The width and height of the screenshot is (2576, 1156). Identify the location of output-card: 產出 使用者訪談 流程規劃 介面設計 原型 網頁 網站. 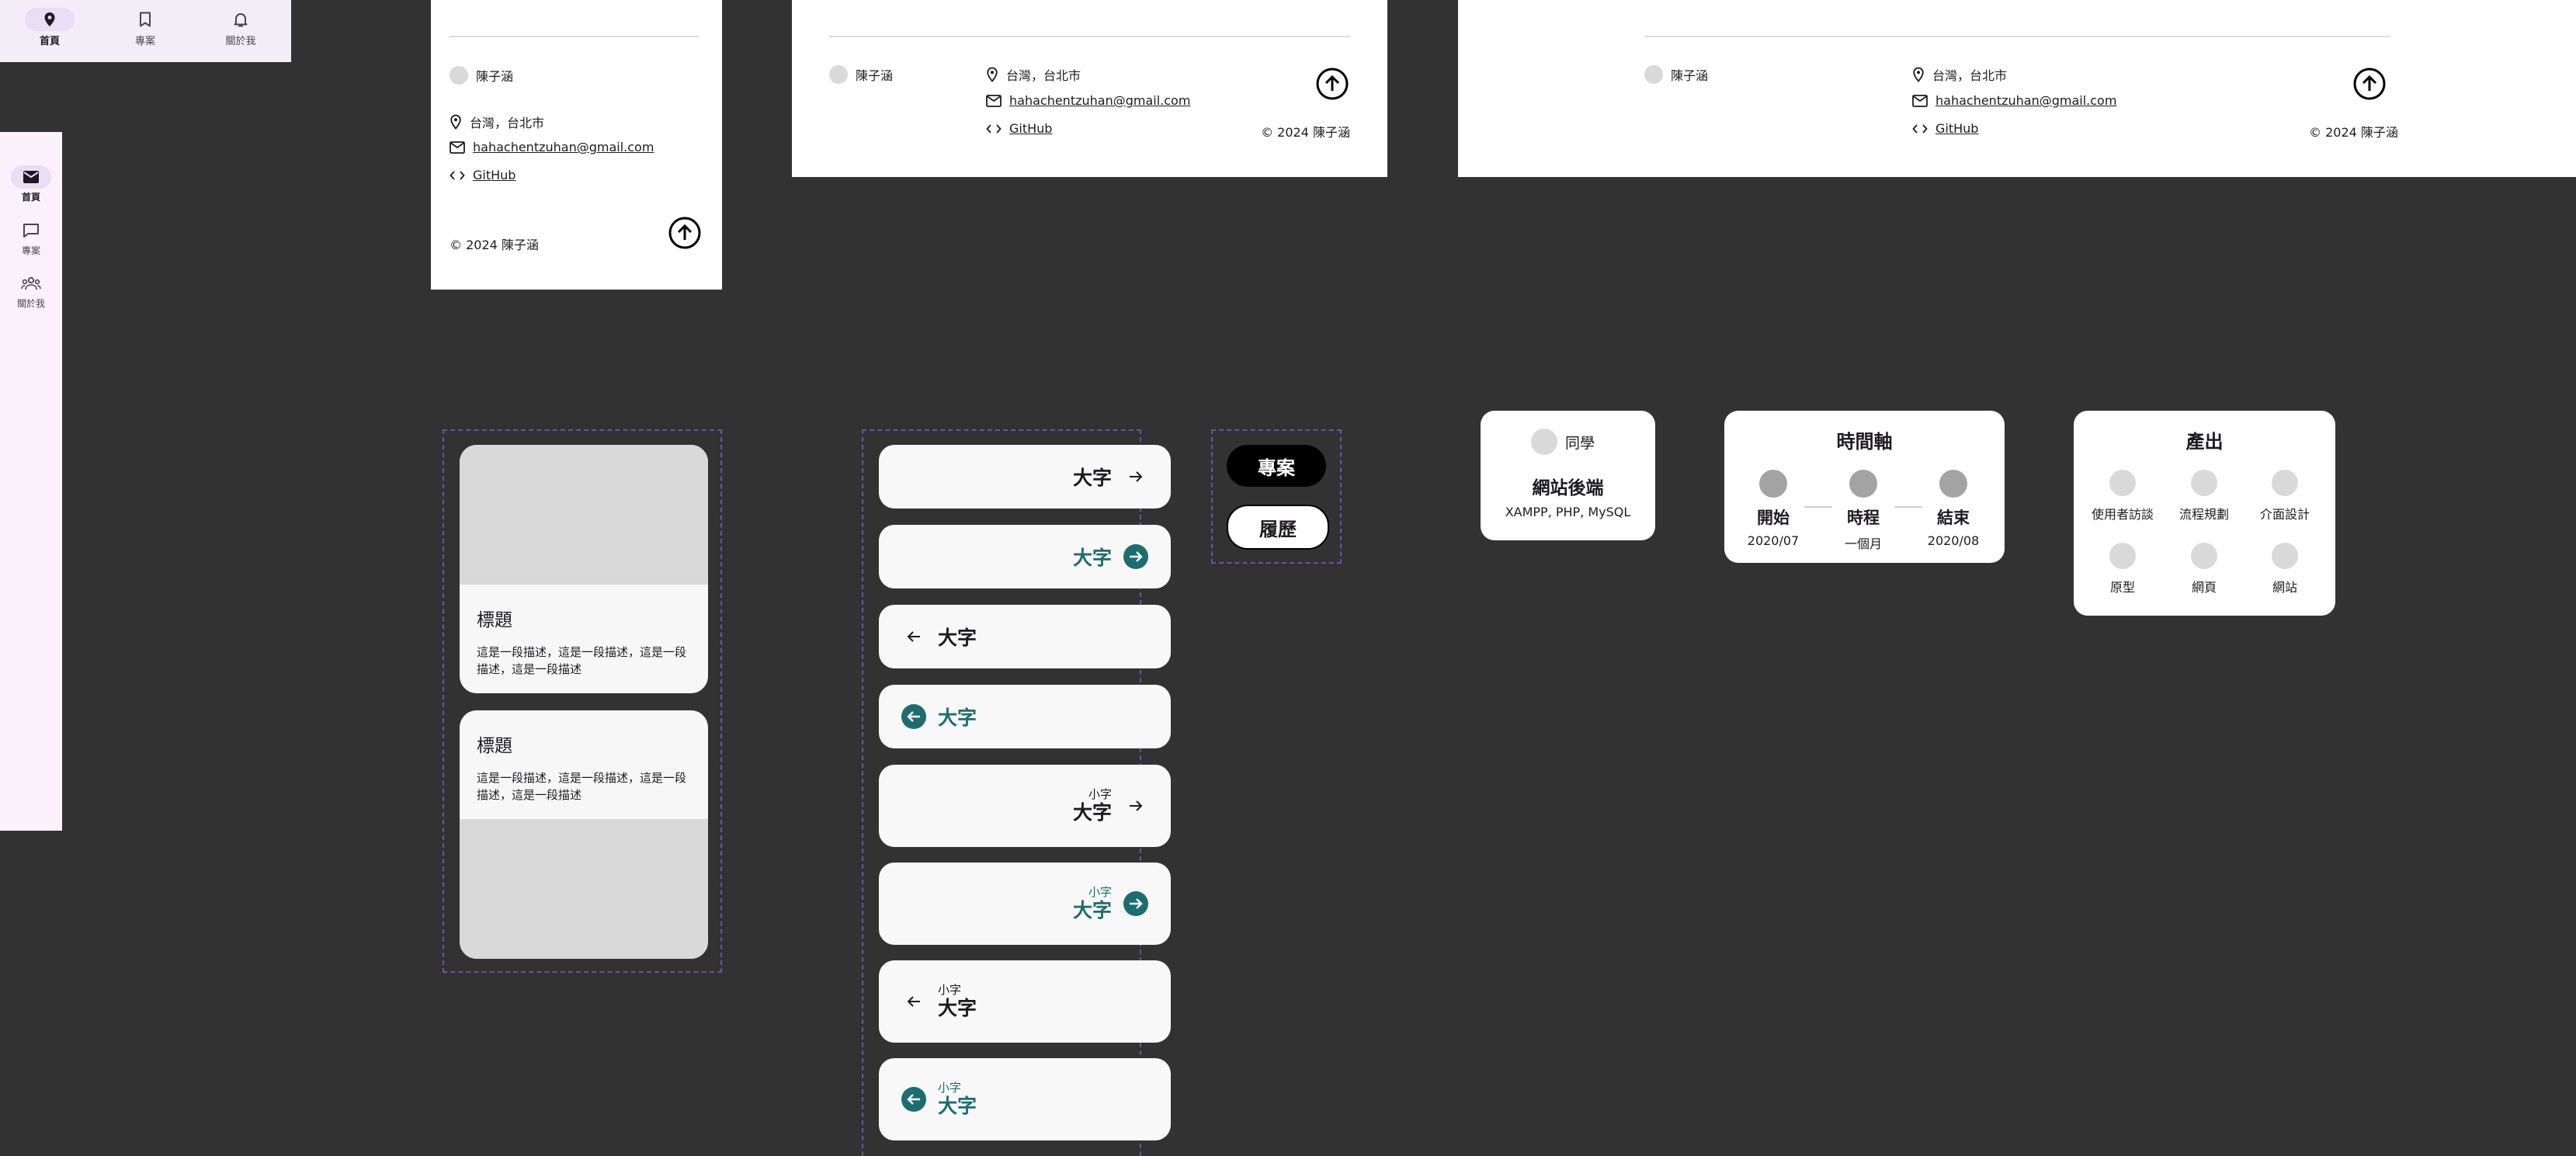
(2204, 513).